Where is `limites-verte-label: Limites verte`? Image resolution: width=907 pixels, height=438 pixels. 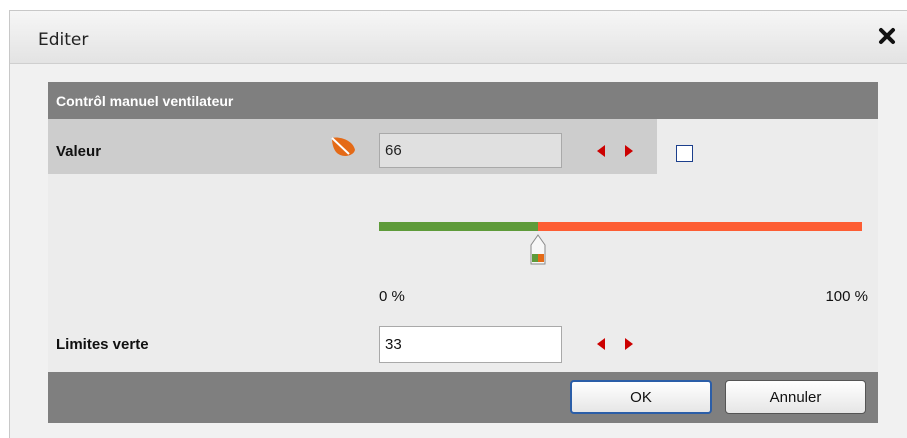 limites-verte-label: Limites verte is located at coordinates (102, 344).